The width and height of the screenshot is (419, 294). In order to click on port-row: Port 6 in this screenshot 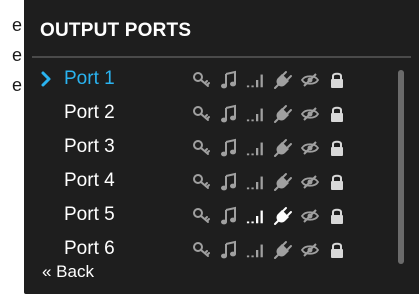, I will do `click(204, 250)`.